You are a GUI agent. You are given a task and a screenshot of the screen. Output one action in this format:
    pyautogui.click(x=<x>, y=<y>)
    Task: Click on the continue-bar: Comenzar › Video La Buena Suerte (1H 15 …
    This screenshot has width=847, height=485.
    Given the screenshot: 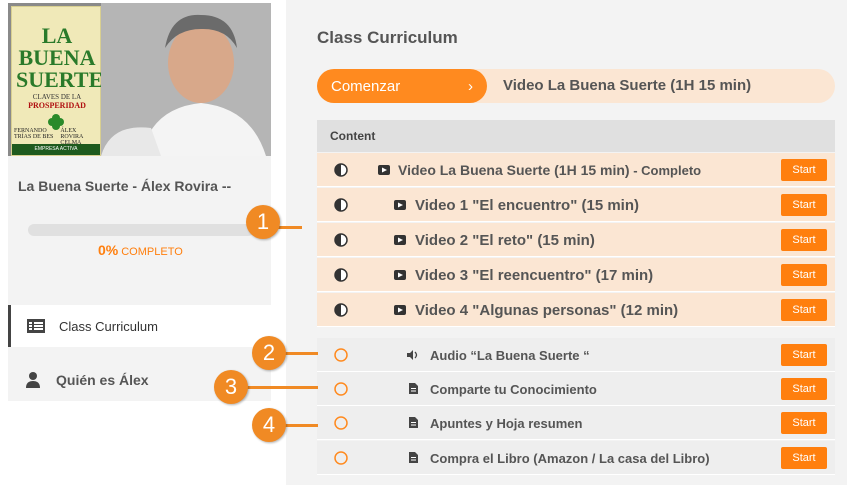 What is the action you would take?
    pyautogui.click(x=576, y=86)
    